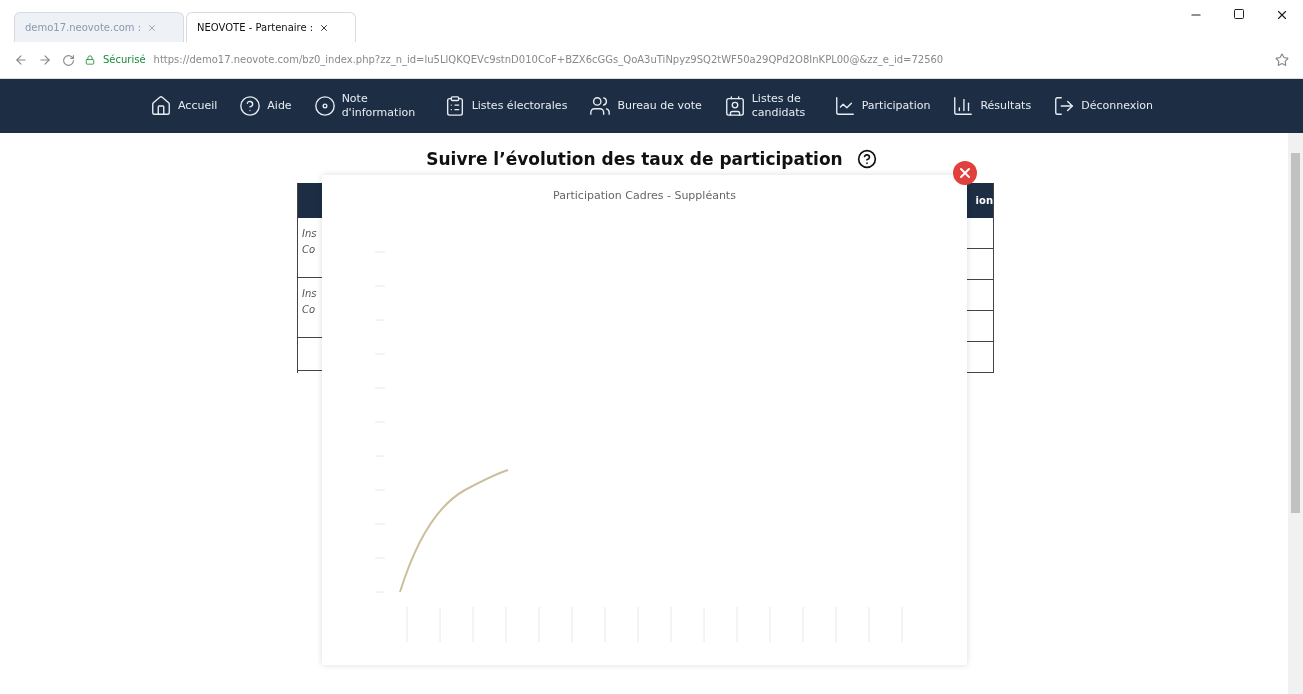  Describe the element at coordinates (644, 195) in the screenshot. I see `chart-title: Participation Cadres - Suppléants` at that location.